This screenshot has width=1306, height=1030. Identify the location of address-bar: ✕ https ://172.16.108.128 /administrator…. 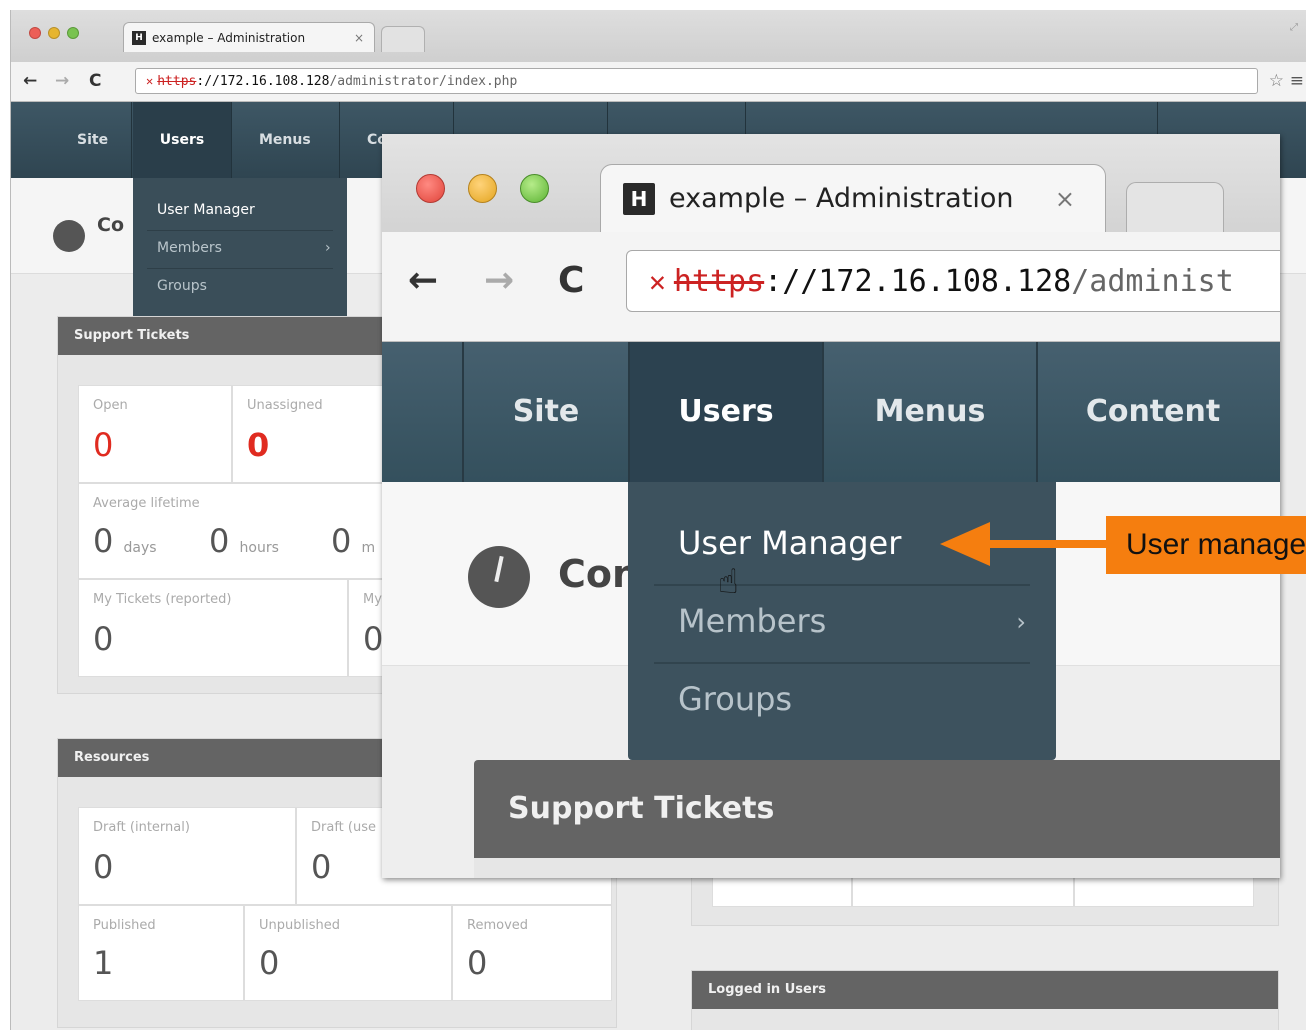
(696, 81).